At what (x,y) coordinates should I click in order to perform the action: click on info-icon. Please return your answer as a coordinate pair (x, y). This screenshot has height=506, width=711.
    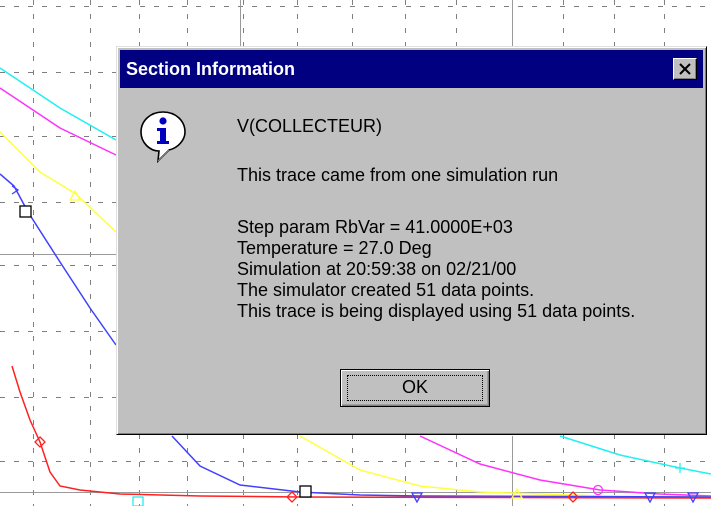
    Looking at the image, I should click on (163, 137).